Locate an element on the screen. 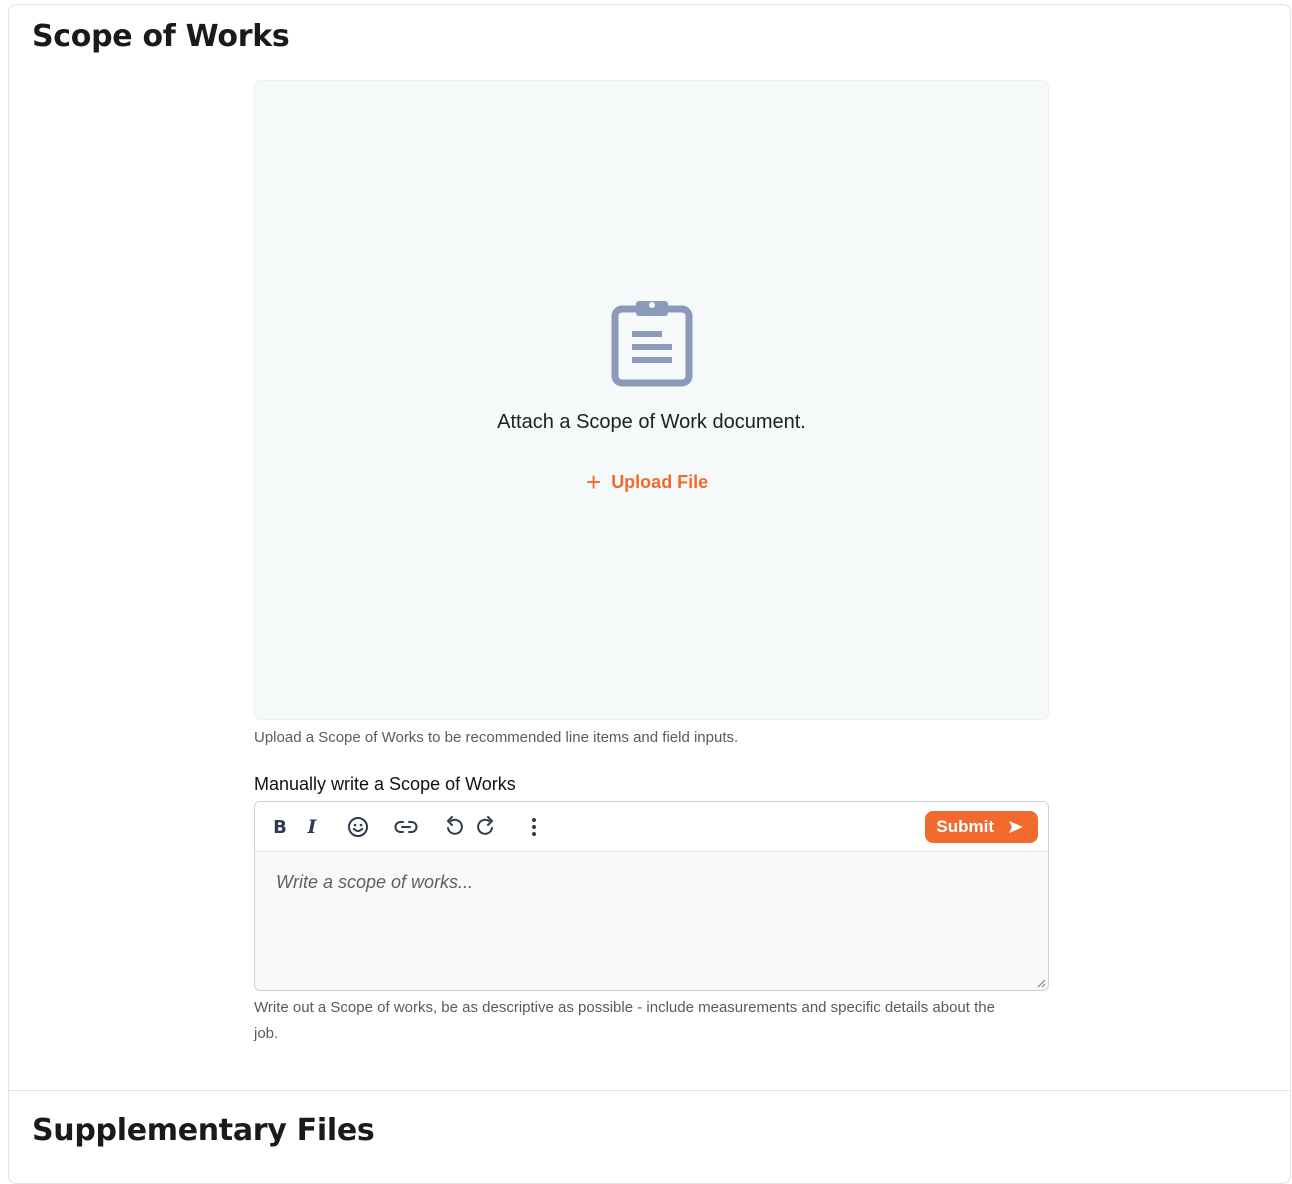 The image size is (1292, 1184). emoji-button is located at coordinates (358, 827).